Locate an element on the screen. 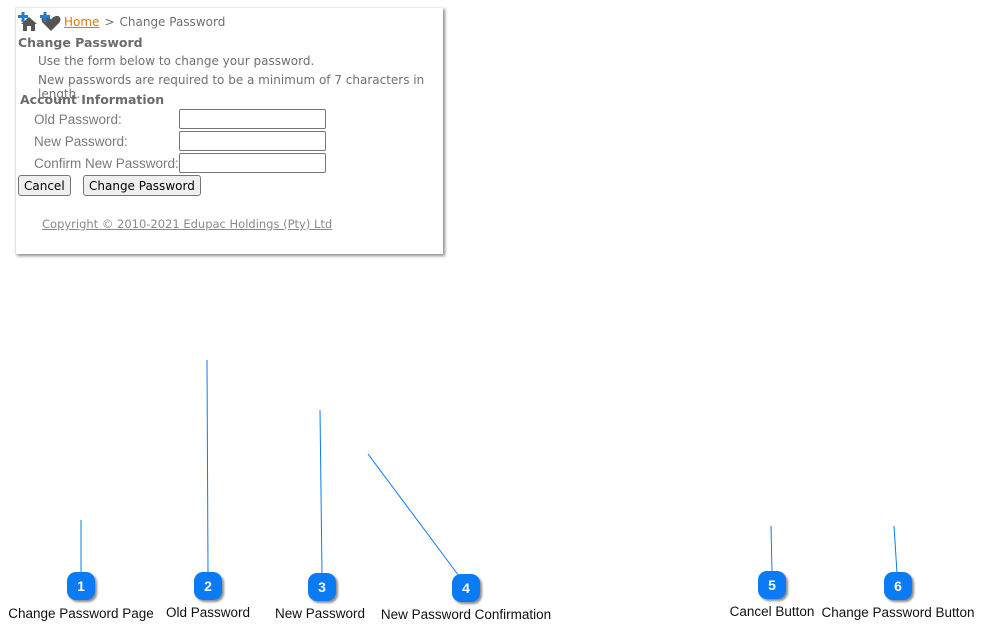 Image resolution: width=988 pixels, height=639 pixels. callout-badge-4: 4 is located at coordinates (466, 588).